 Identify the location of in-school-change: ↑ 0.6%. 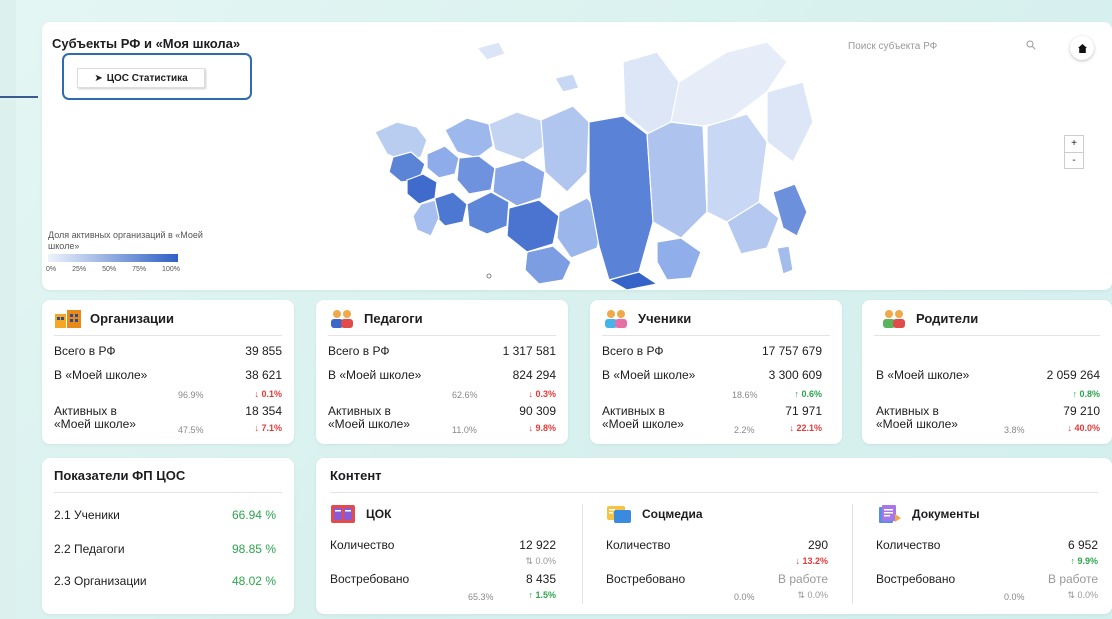
(808, 394).